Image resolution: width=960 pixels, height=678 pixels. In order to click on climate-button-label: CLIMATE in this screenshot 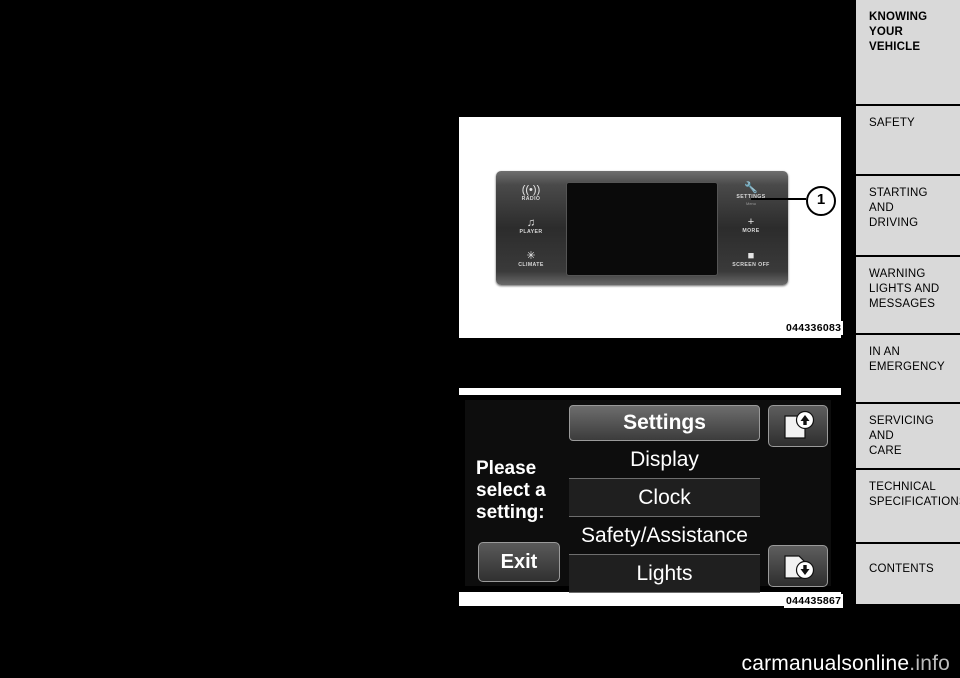, I will do `click(531, 265)`.